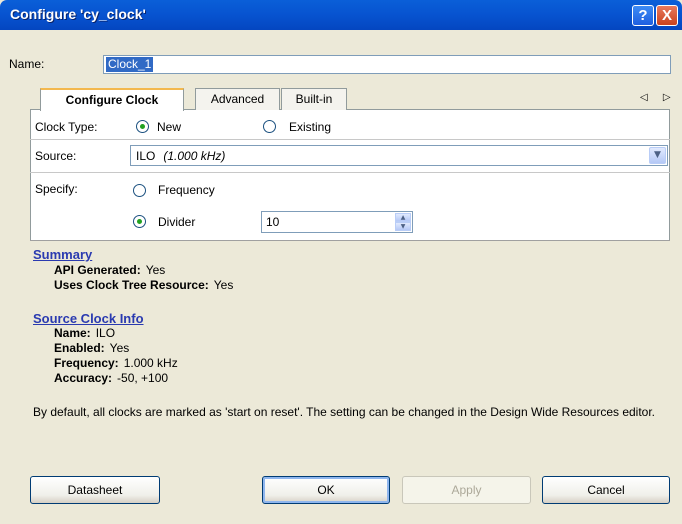 The height and width of the screenshot is (524, 682). I want to click on spin-up-icon: ▲, so click(403, 217).